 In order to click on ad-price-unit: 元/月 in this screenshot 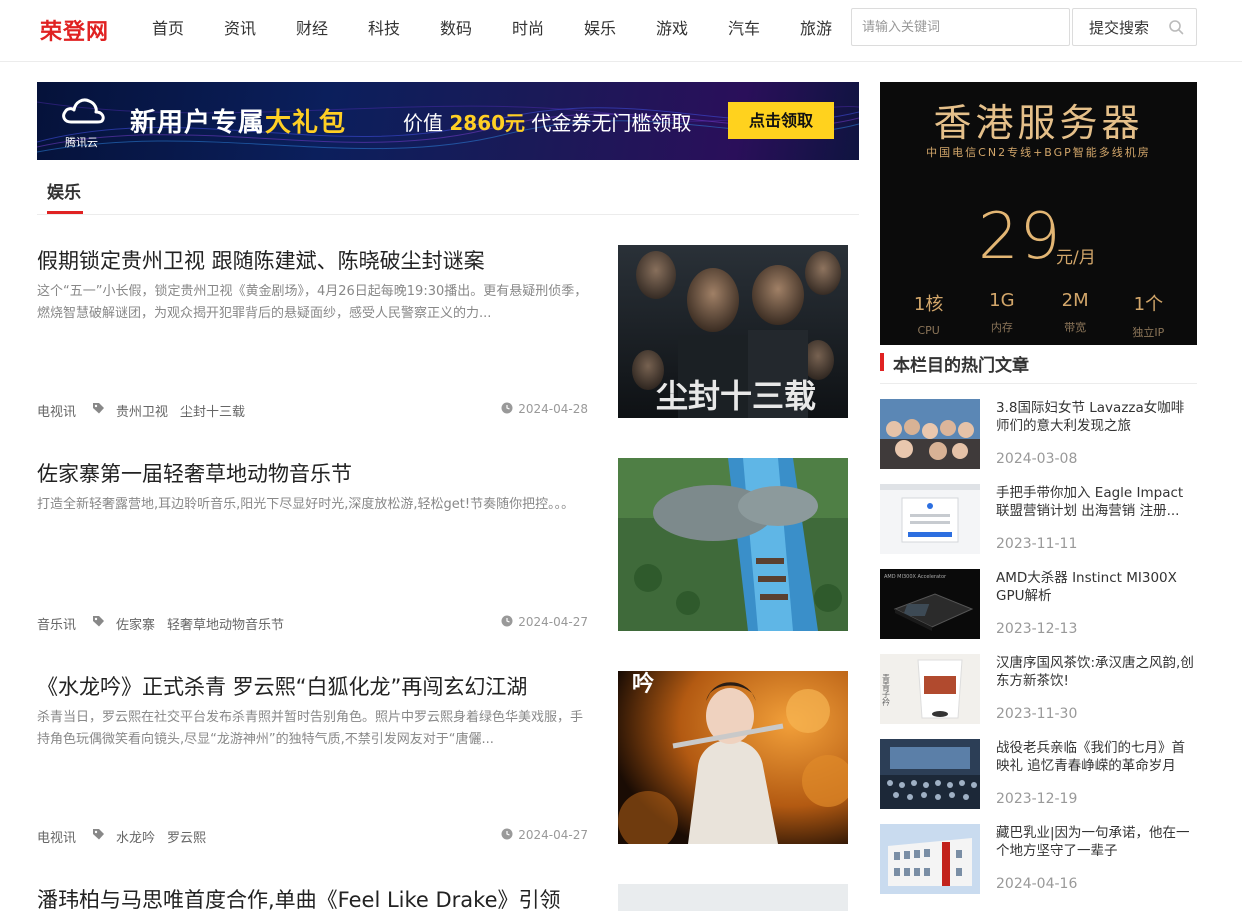, I will do `click(1076, 258)`.